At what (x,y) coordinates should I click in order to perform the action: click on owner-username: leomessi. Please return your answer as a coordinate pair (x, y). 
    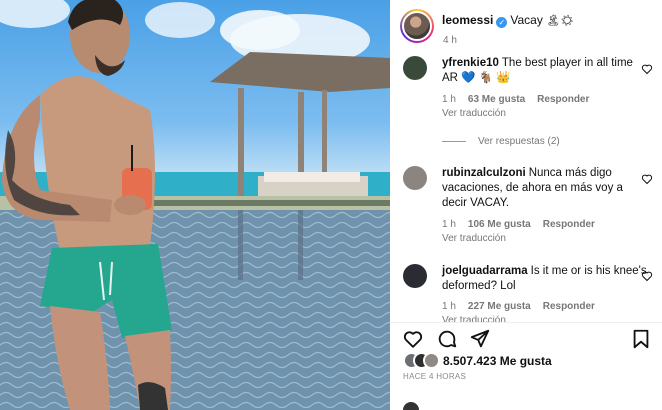
    Looking at the image, I should click on (467, 20).